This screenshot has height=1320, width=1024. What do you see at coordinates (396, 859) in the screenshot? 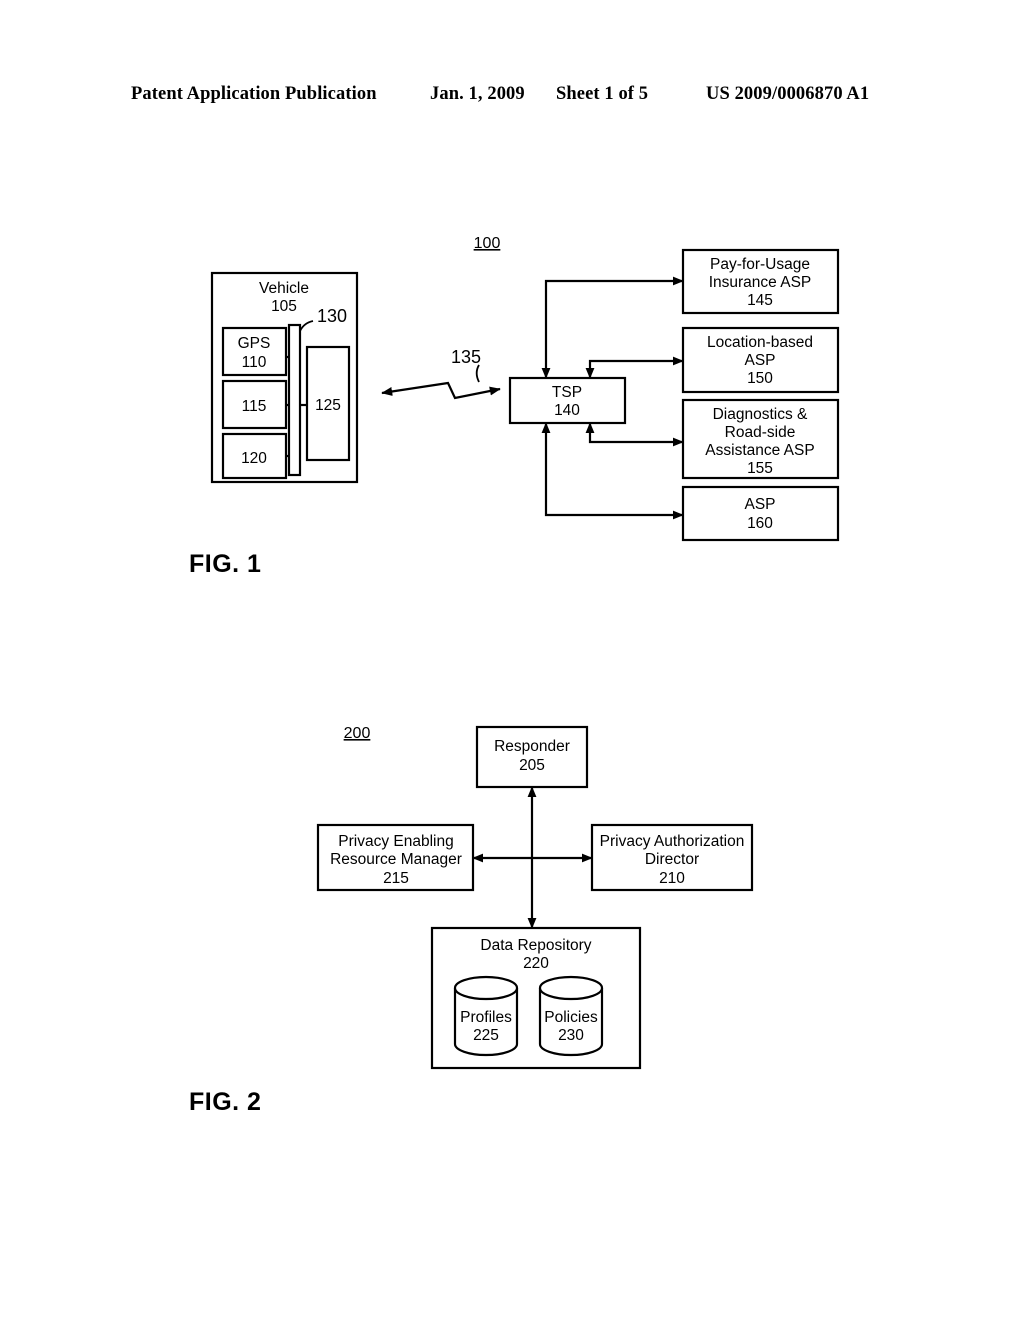
I see `perm-line2: Resource Manager` at bounding box center [396, 859].